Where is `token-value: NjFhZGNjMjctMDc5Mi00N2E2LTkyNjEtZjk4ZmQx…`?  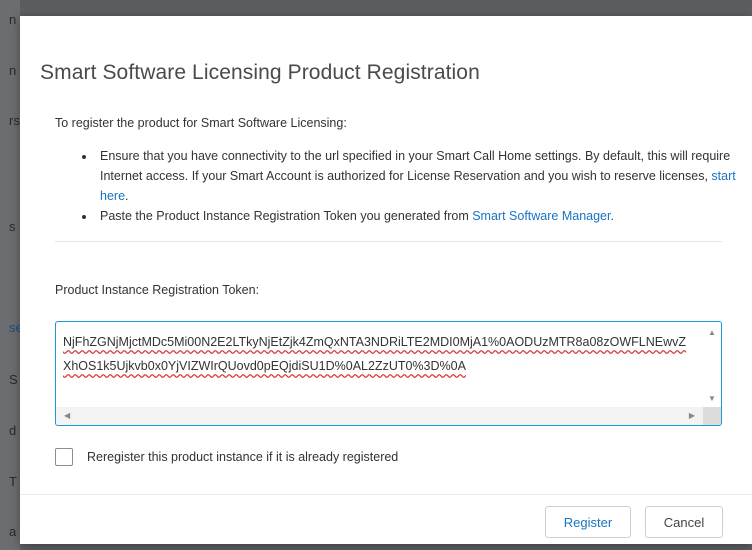
token-value: NjFhZGNjMjctMDc5Mi00N2E2LTkyNjEtZjk4ZmQx… is located at coordinates (378, 354).